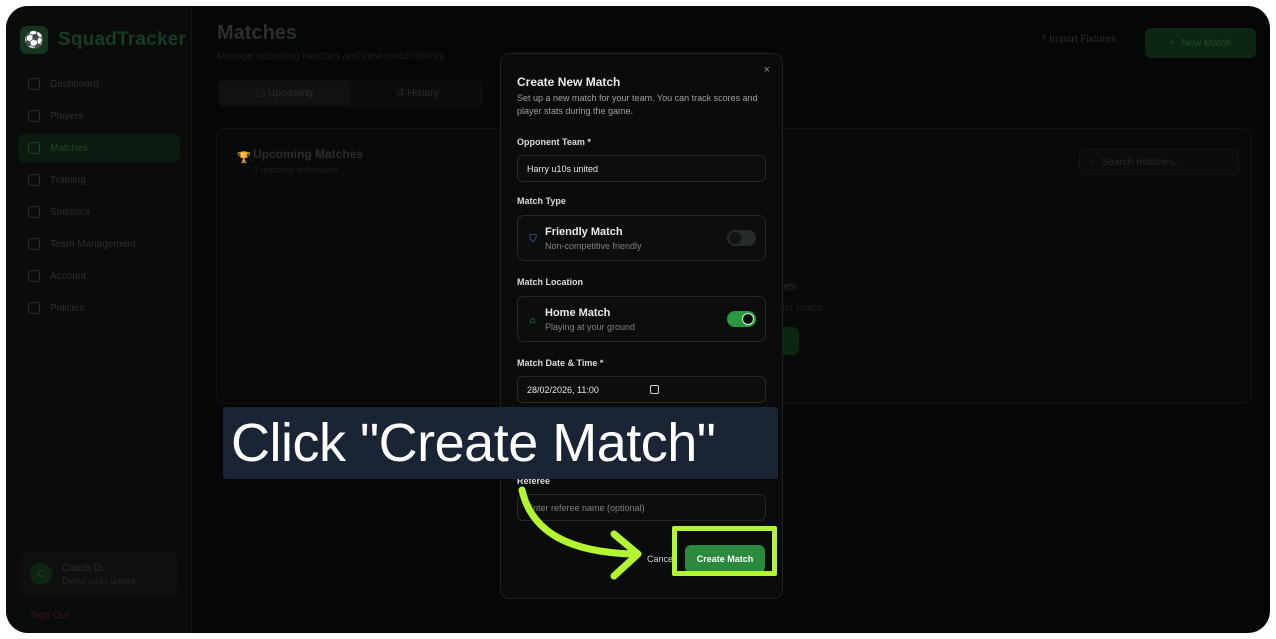 The width and height of the screenshot is (1276, 639). Describe the element at coordinates (569, 82) in the screenshot. I see `dialog-title: Create New Match` at that location.